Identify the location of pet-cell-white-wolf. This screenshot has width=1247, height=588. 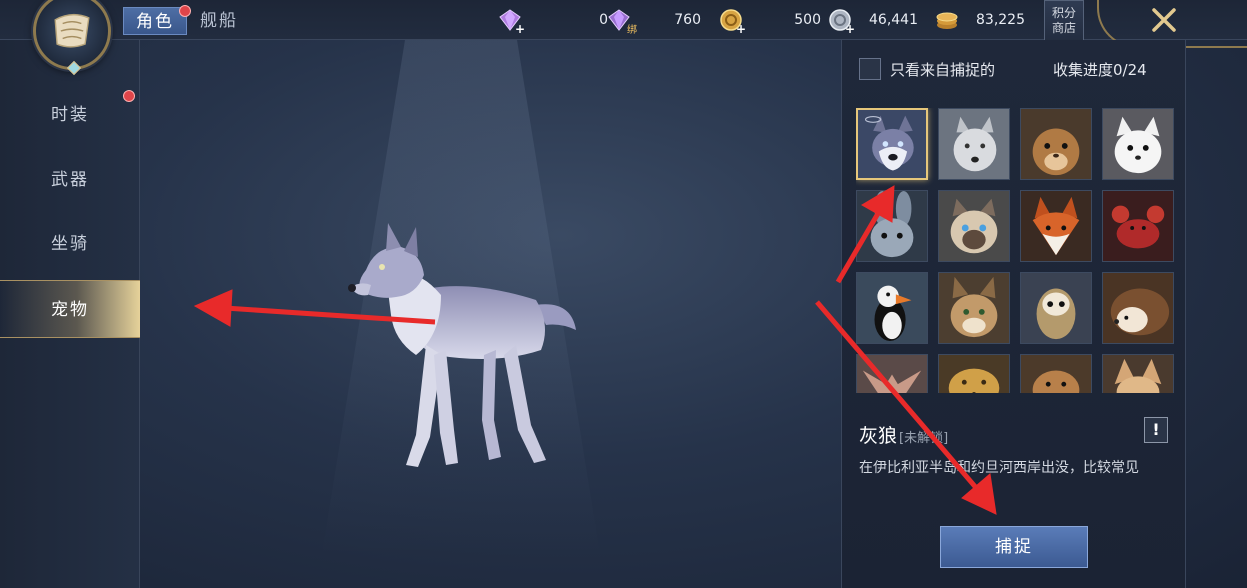
(974, 144).